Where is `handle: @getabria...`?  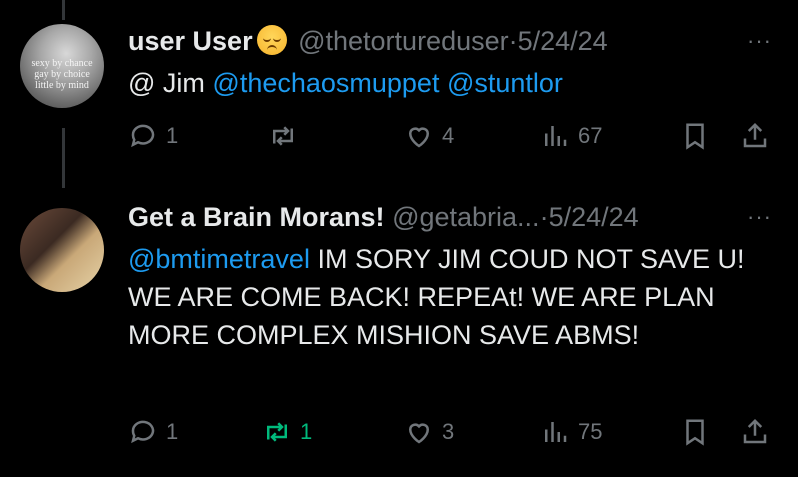
handle: @getabria... is located at coordinates (466, 217).